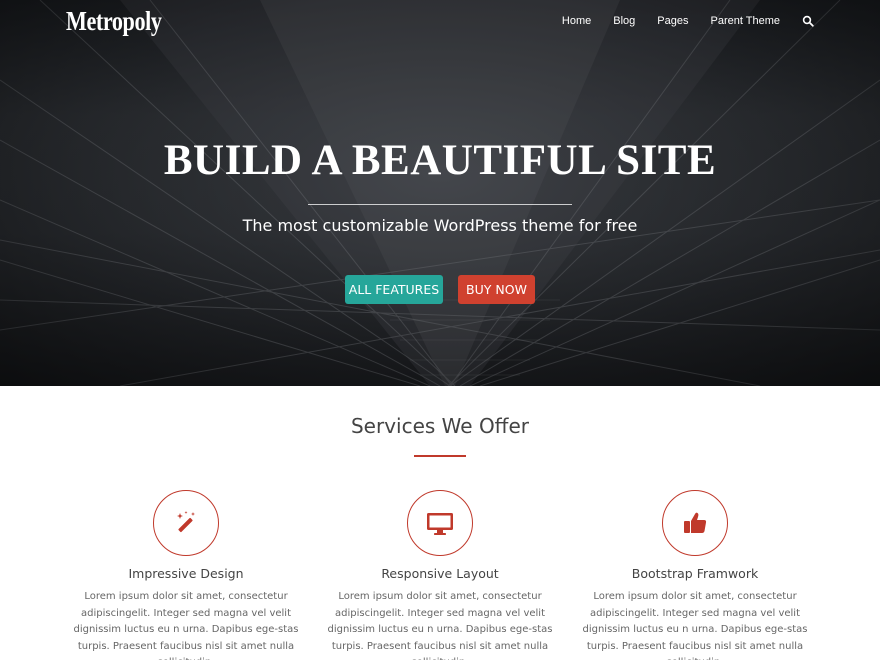  I want to click on thumbs-up-icon, so click(695, 522).